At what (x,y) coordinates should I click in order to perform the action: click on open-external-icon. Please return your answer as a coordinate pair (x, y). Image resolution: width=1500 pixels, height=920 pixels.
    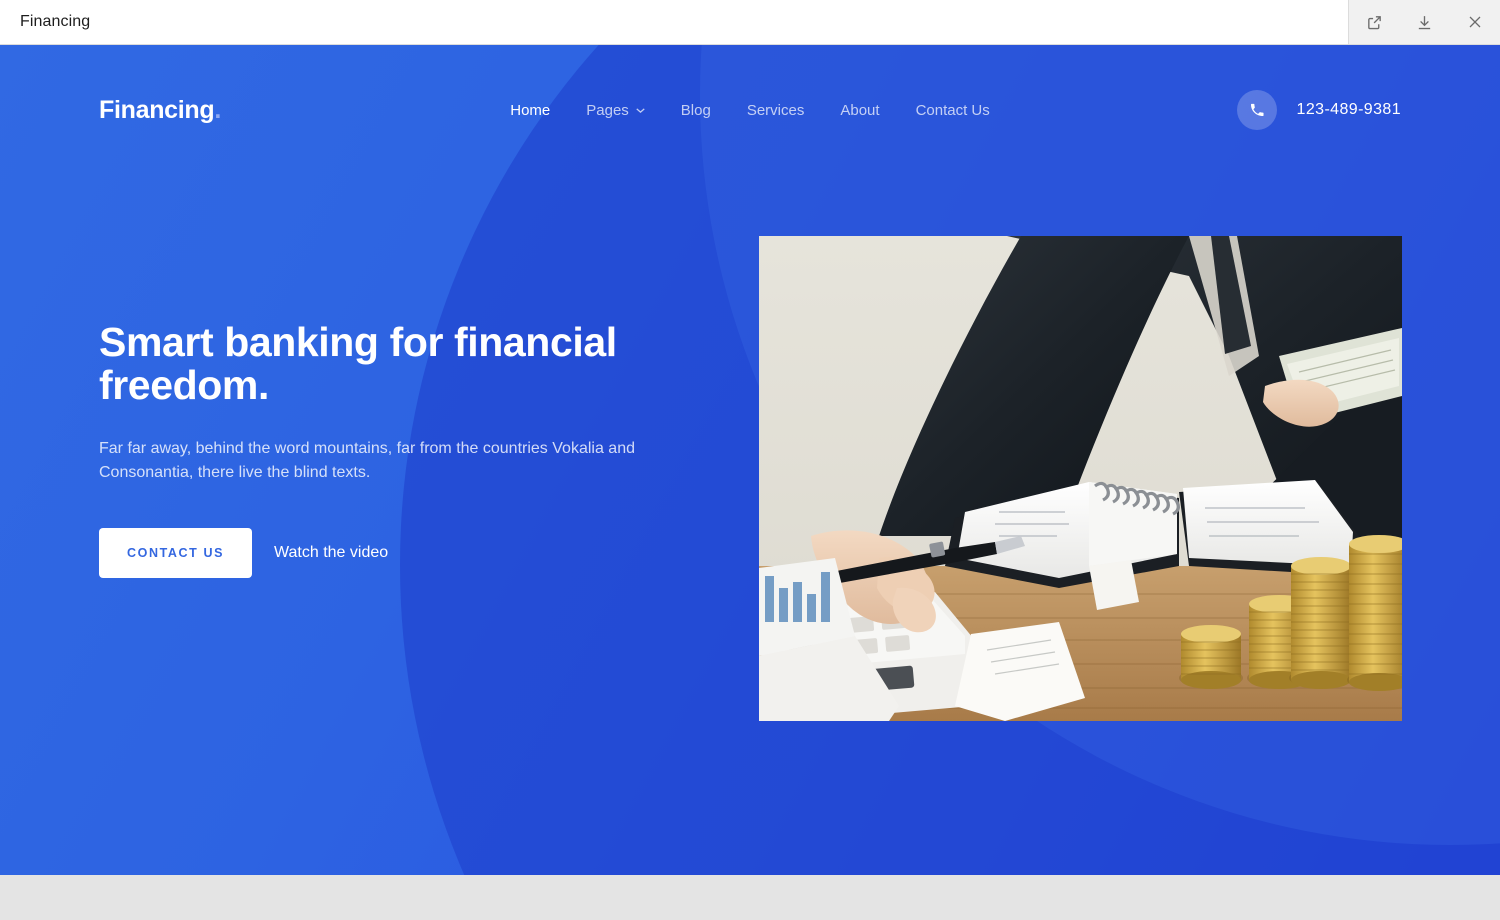
    Looking at the image, I should click on (1374, 22).